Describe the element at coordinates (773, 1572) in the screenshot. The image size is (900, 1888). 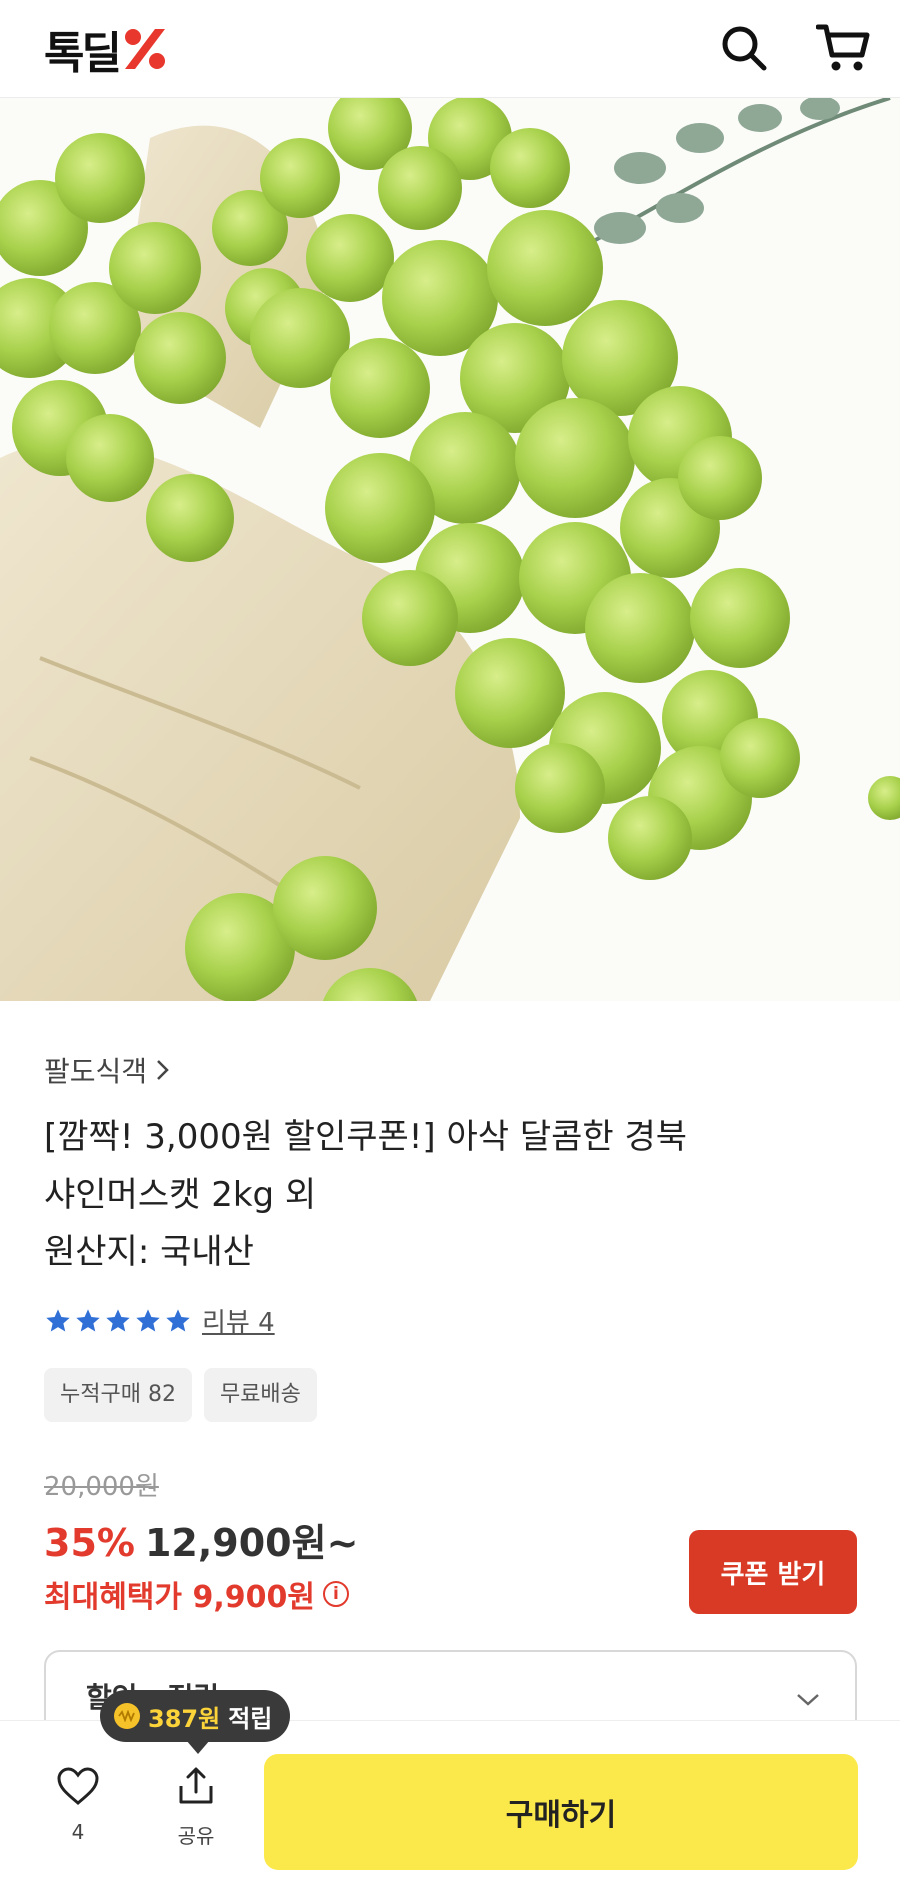
I see `get-coupon-button: 쿠폰 받기` at that location.